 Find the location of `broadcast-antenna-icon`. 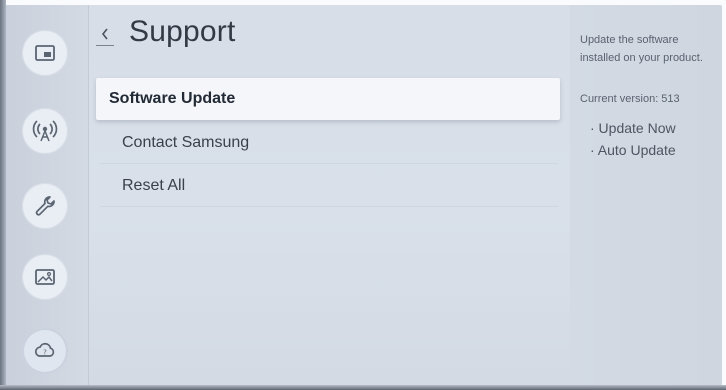

broadcast-antenna-icon is located at coordinates (45, 131).